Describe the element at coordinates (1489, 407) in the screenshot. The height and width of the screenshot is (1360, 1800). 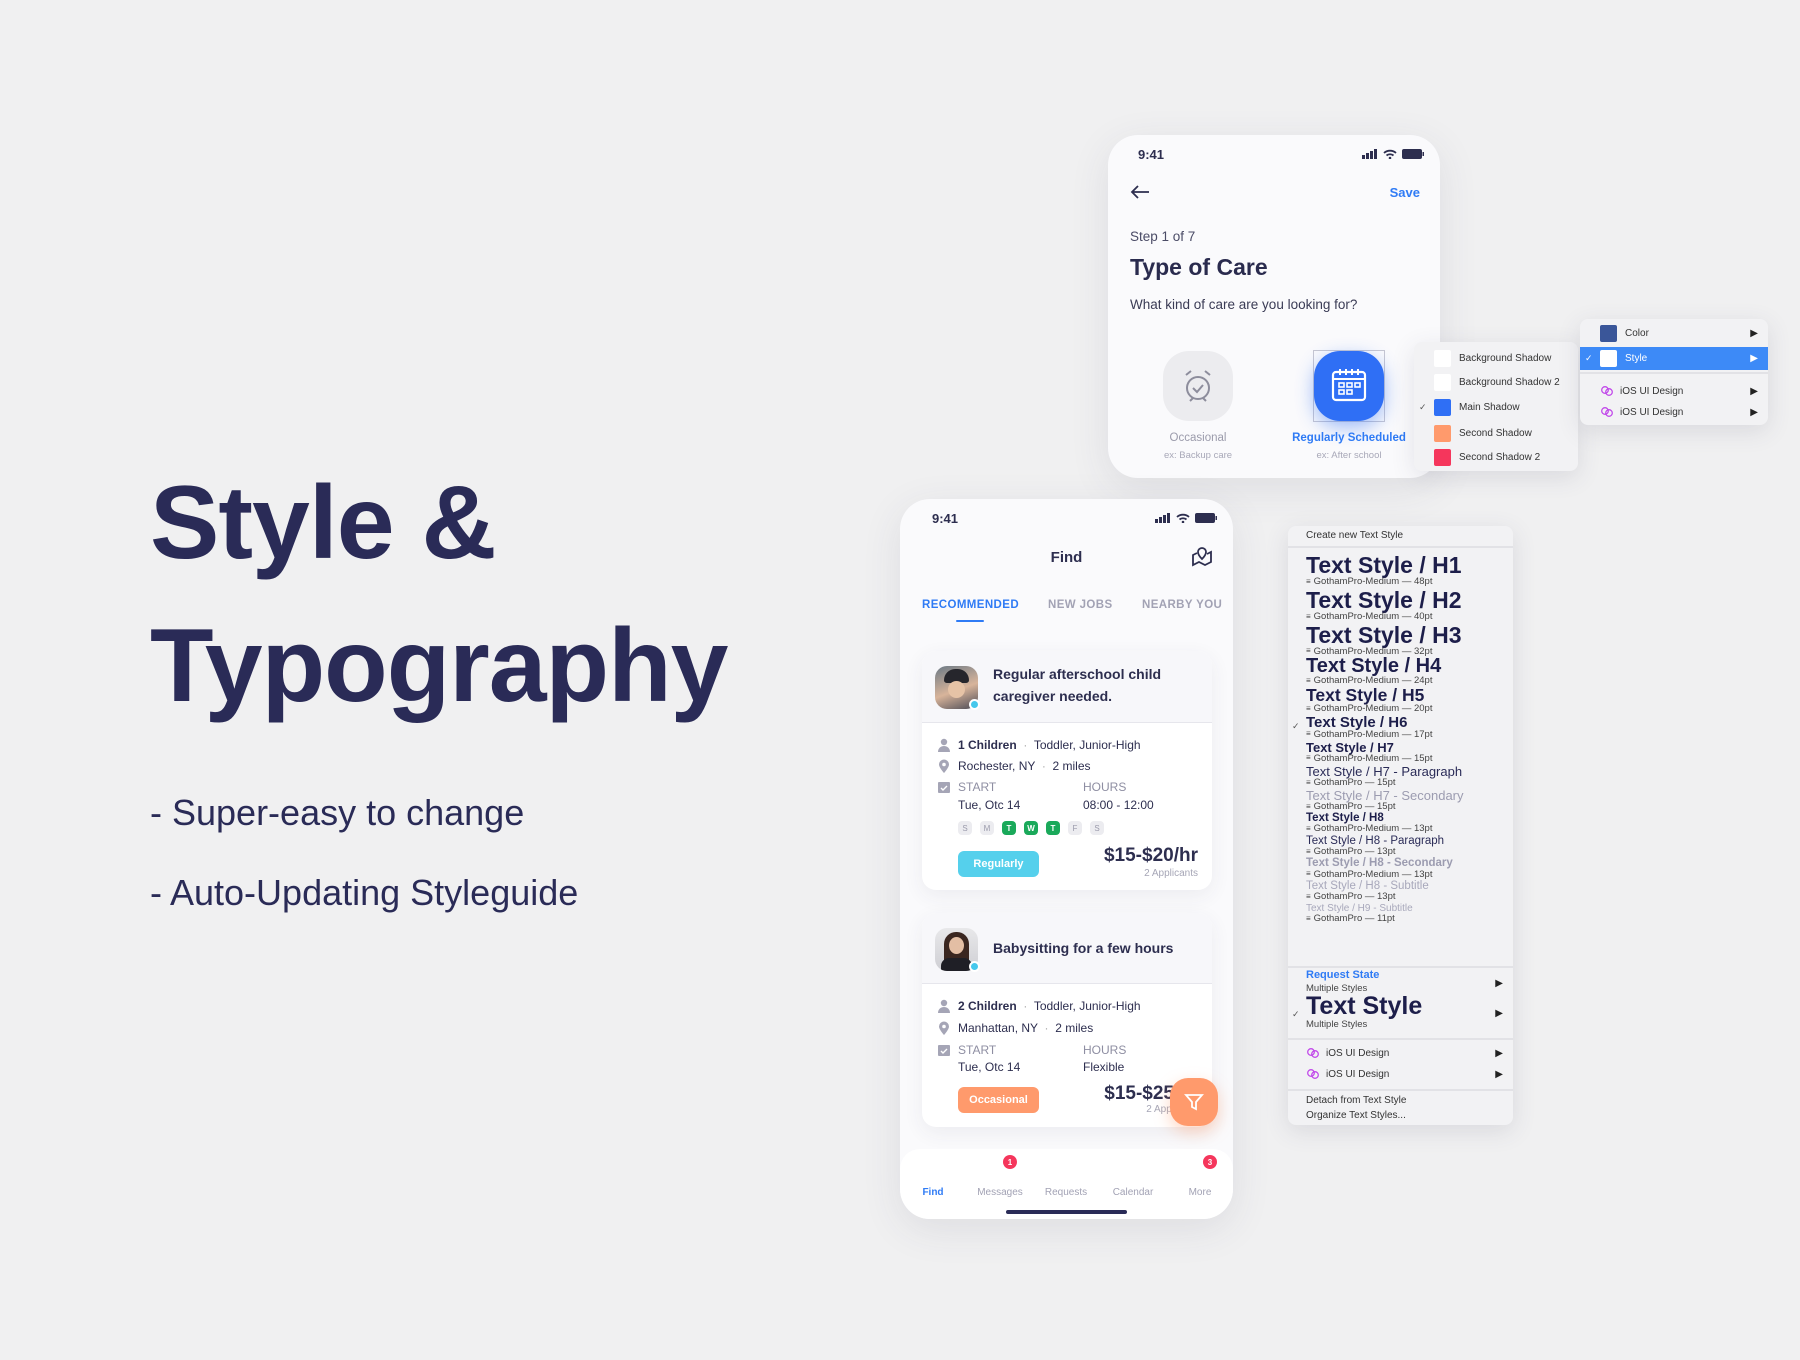
I see `shadow-style-label: Main Shadow` at that location.